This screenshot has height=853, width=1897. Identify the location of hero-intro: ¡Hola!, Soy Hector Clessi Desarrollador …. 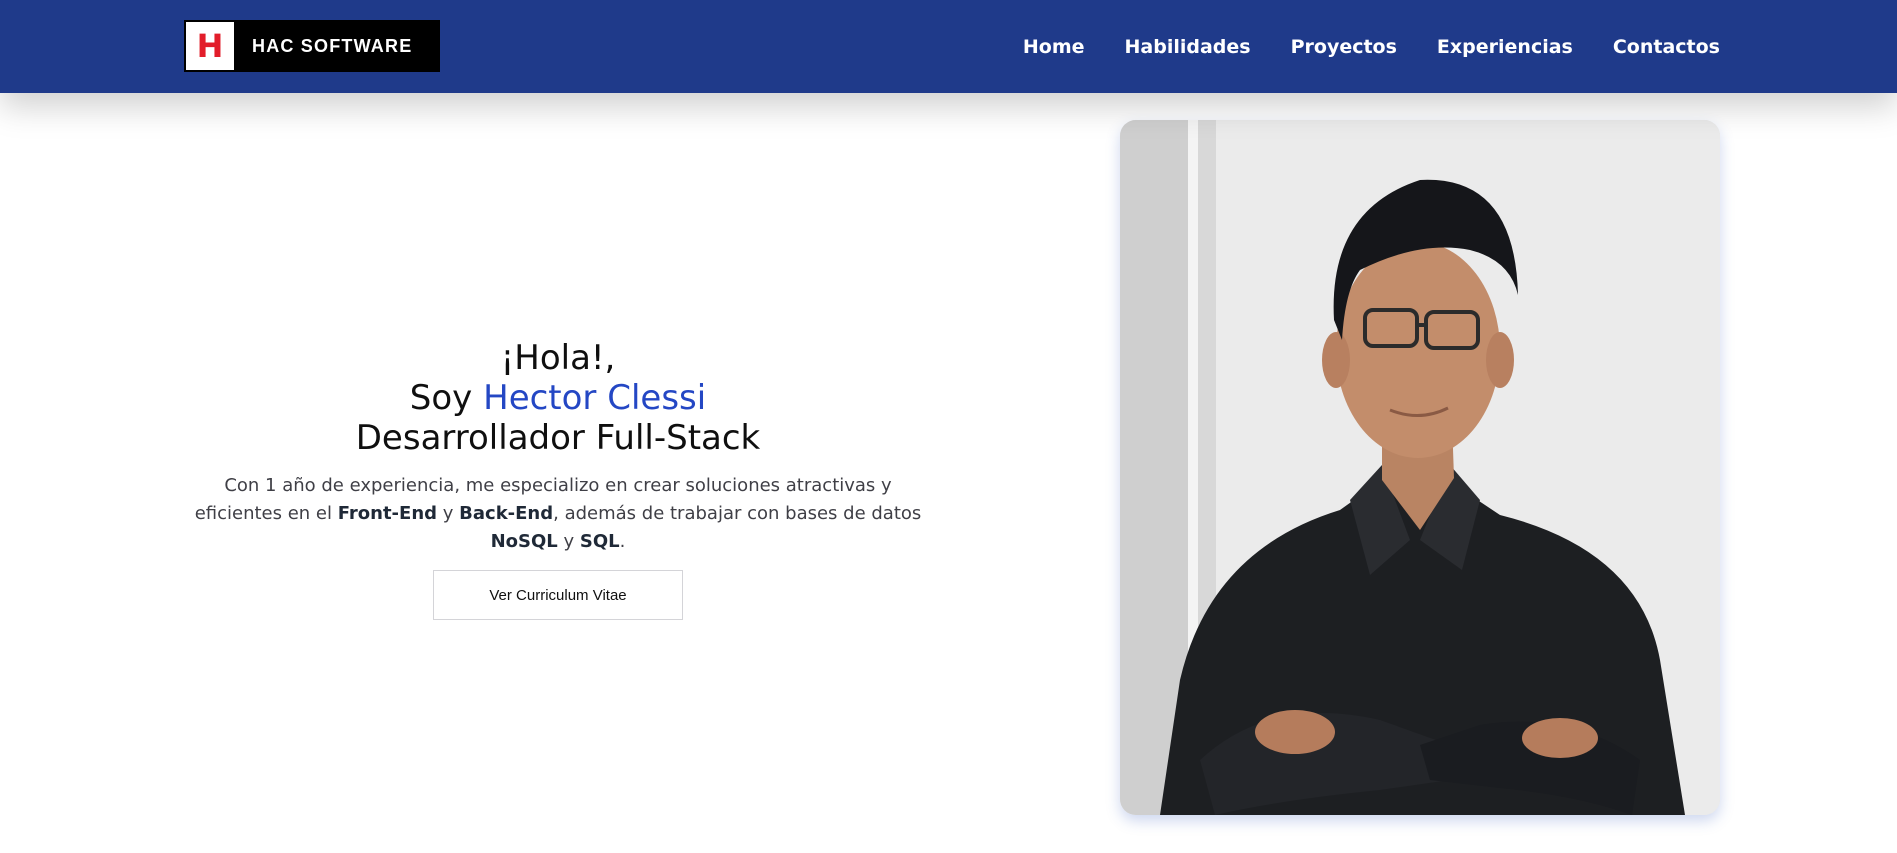
(558, 479).